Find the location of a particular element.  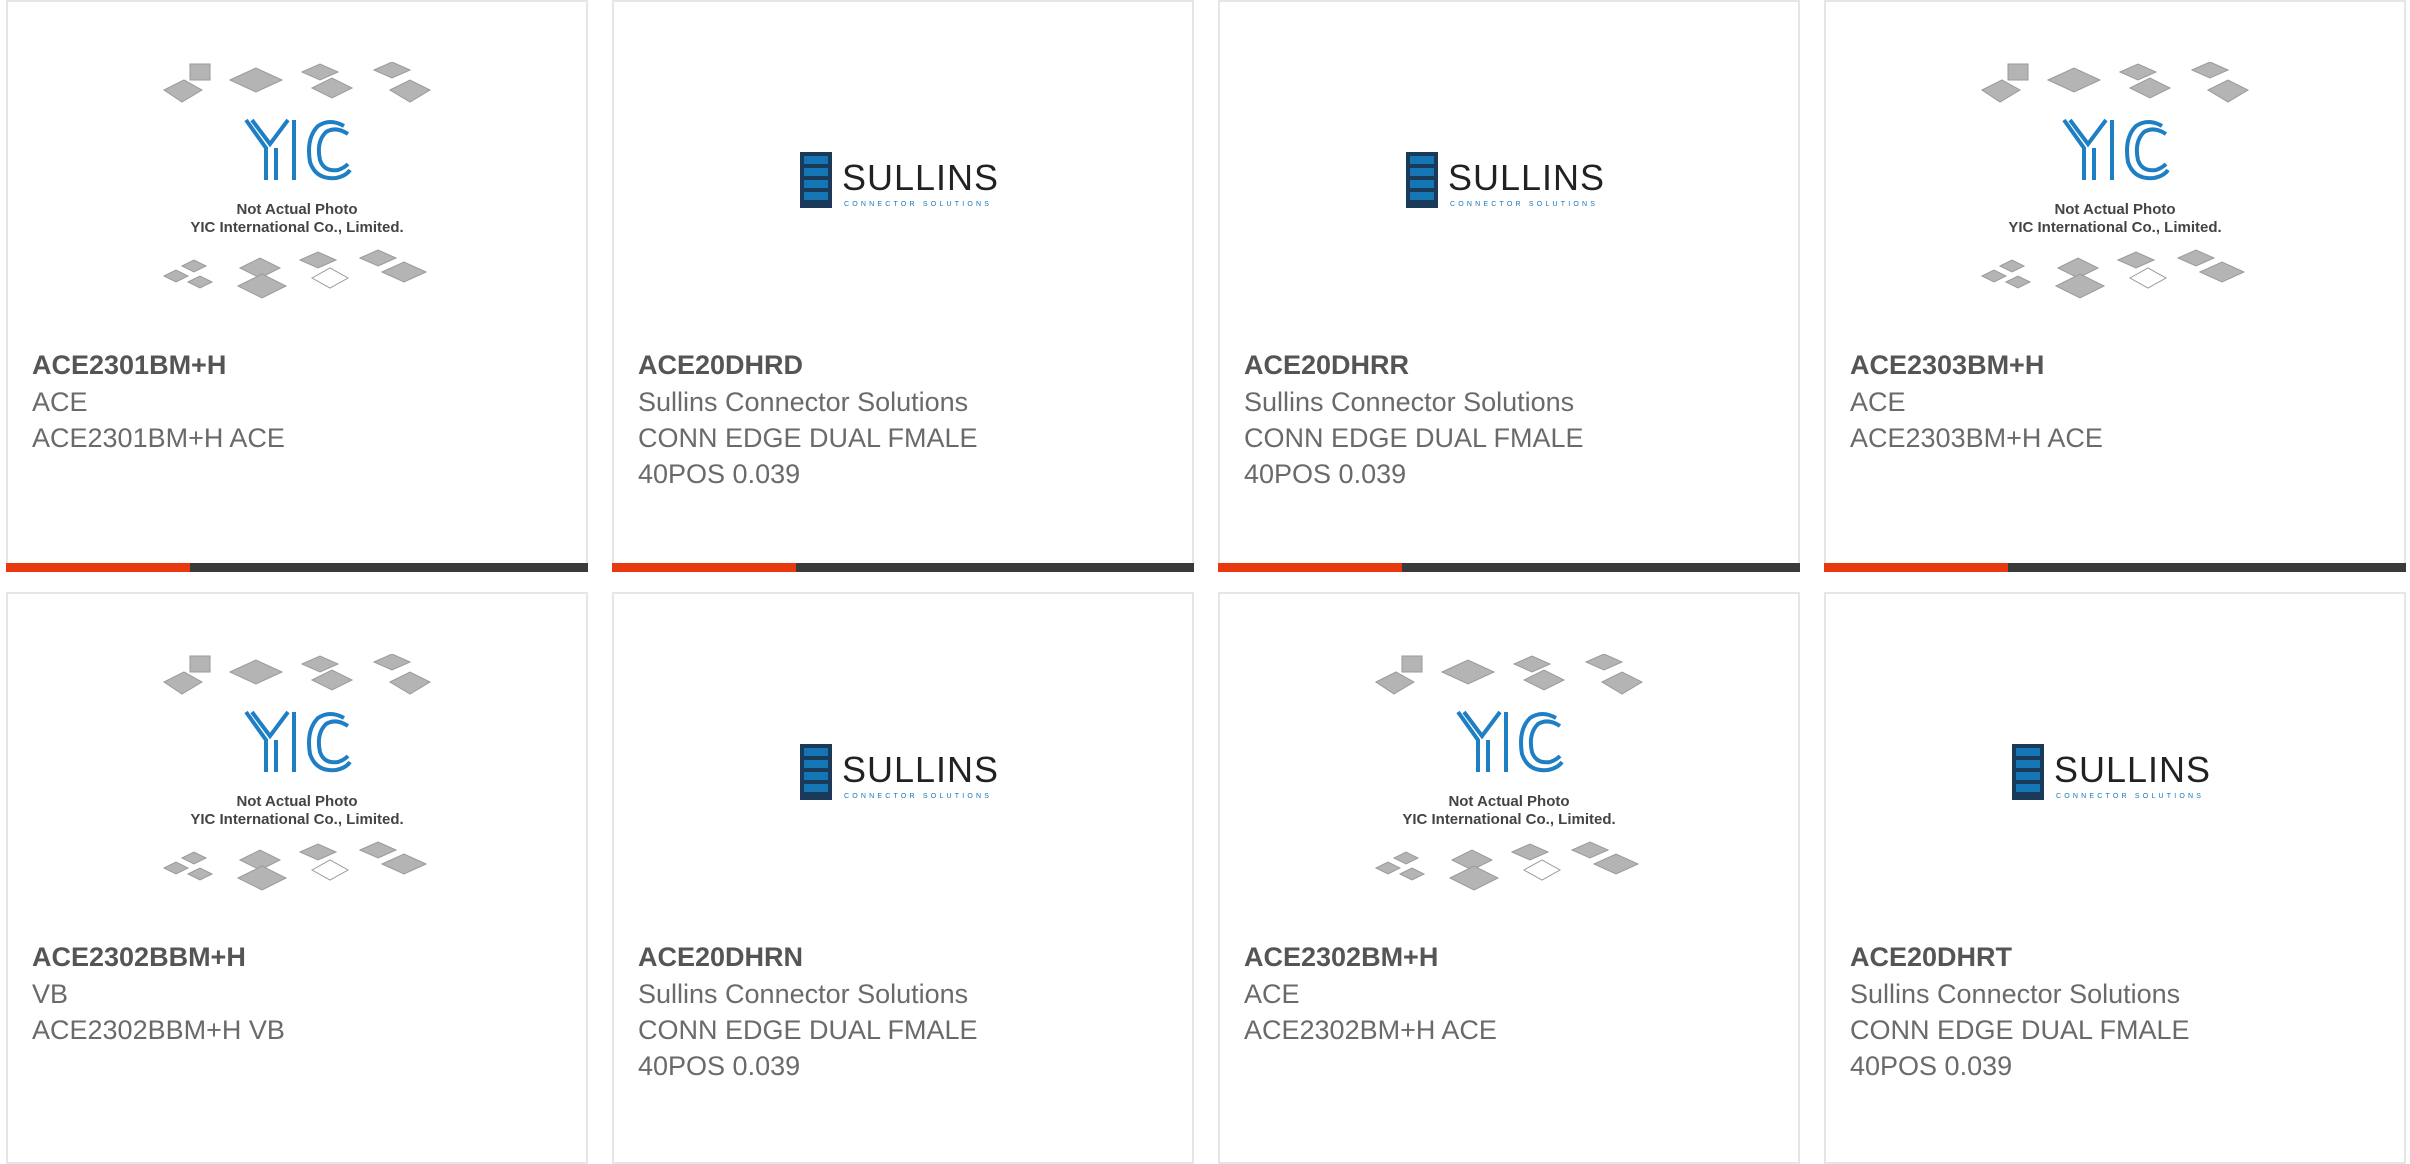

product-info: ACE2302BBM+H VB ACE2302BBM+H VB is located at coordinates (297, 993).